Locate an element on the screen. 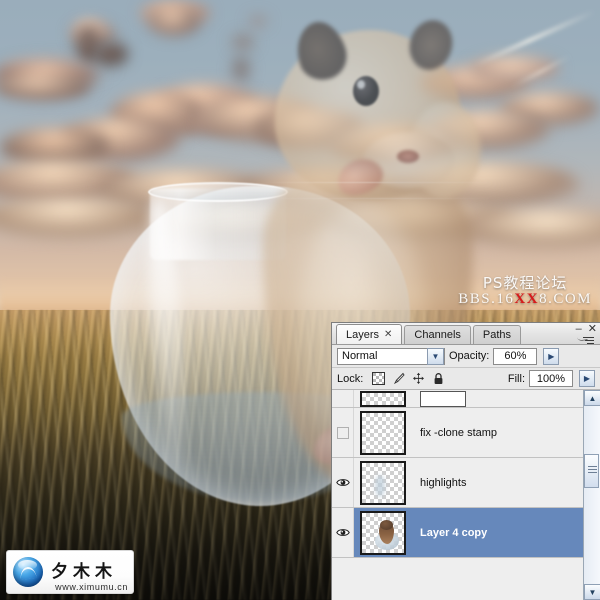 This screenshot has width=600, height=600. hamster-eye-glint is located at coordinates (361, 84).